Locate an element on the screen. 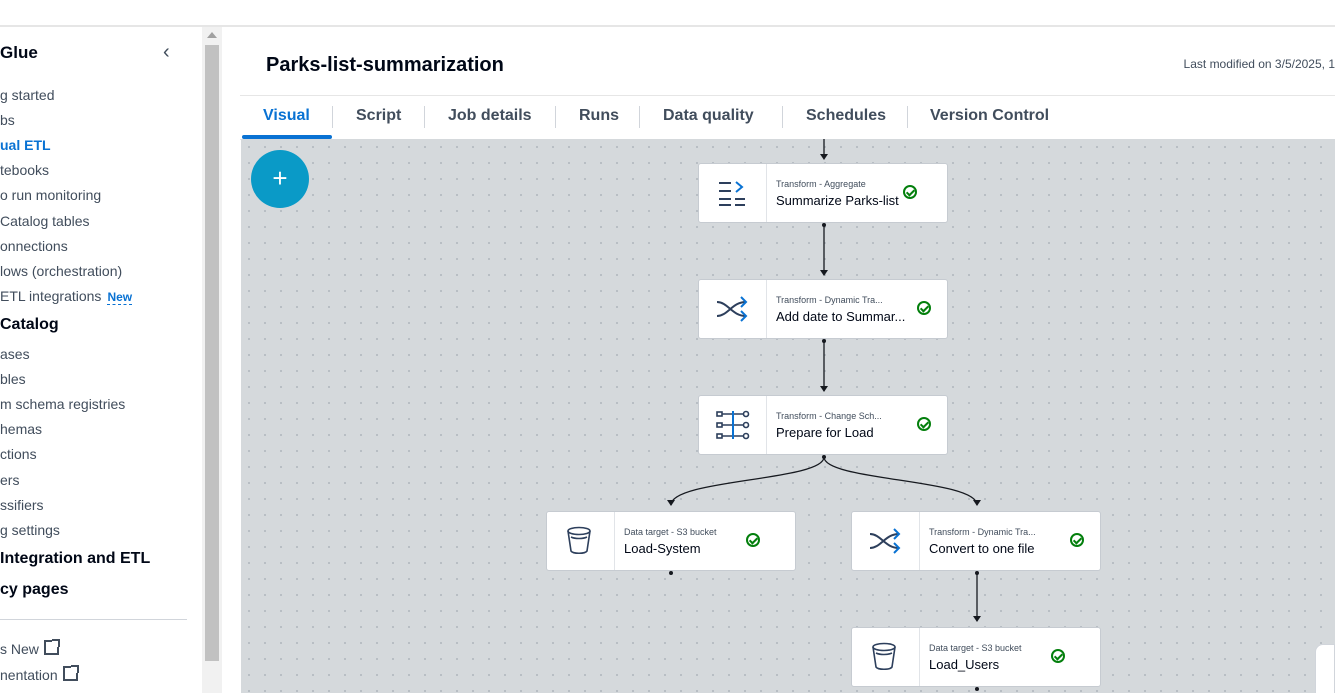  last-modified: Last modified on 3/5/2025, 1 is located at coordinates (1259, 64).